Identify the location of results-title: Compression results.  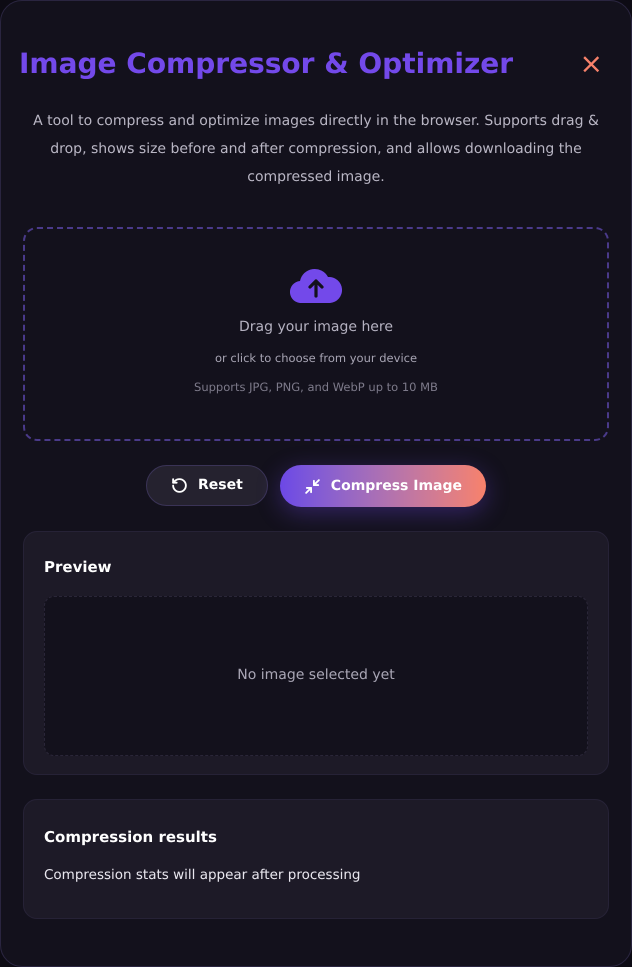
(131, 837).